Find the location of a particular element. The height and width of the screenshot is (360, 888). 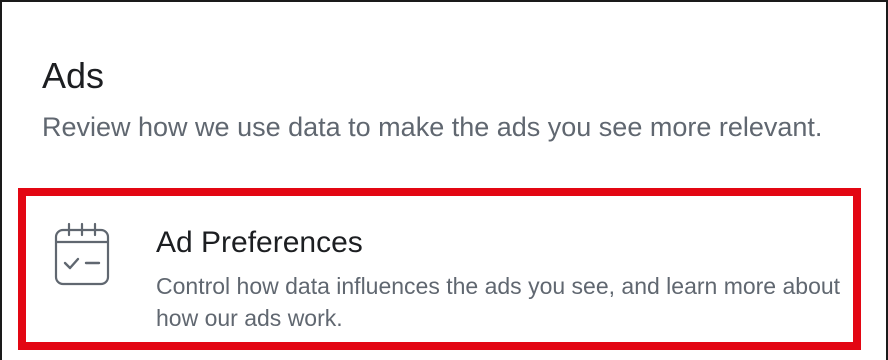

section-title: Ads is located at coordinates (73, 75).